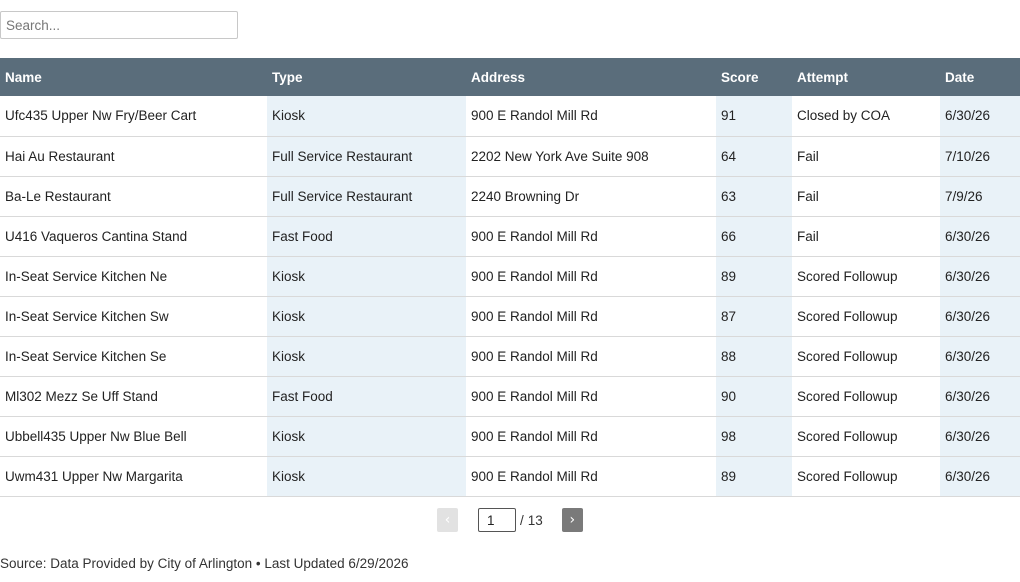 This screenshot has height=582, width=1020. What do you see at coordinates (86, 276) in the screenshot?
I see `cell-name: In-Seat Service Kitchen Ne` at bounding box center [86, 276].